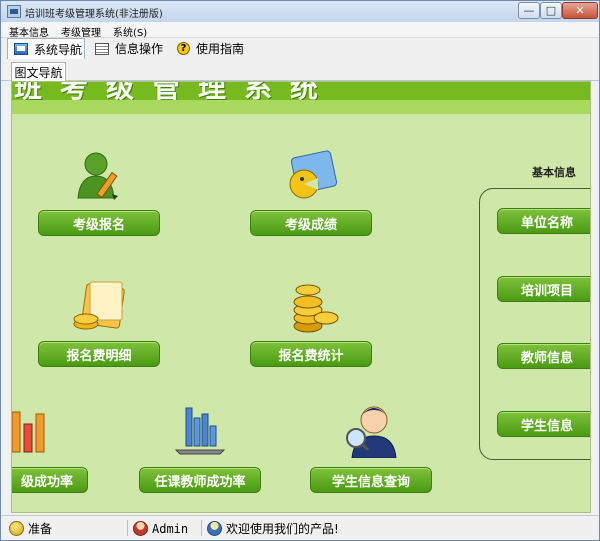 The image size is (600, 541). What do you see at coordinates (200, 480) in the screenshot?
I see `teacher-rate-button: 任课教师成功率` at bounding box center [200, 480].